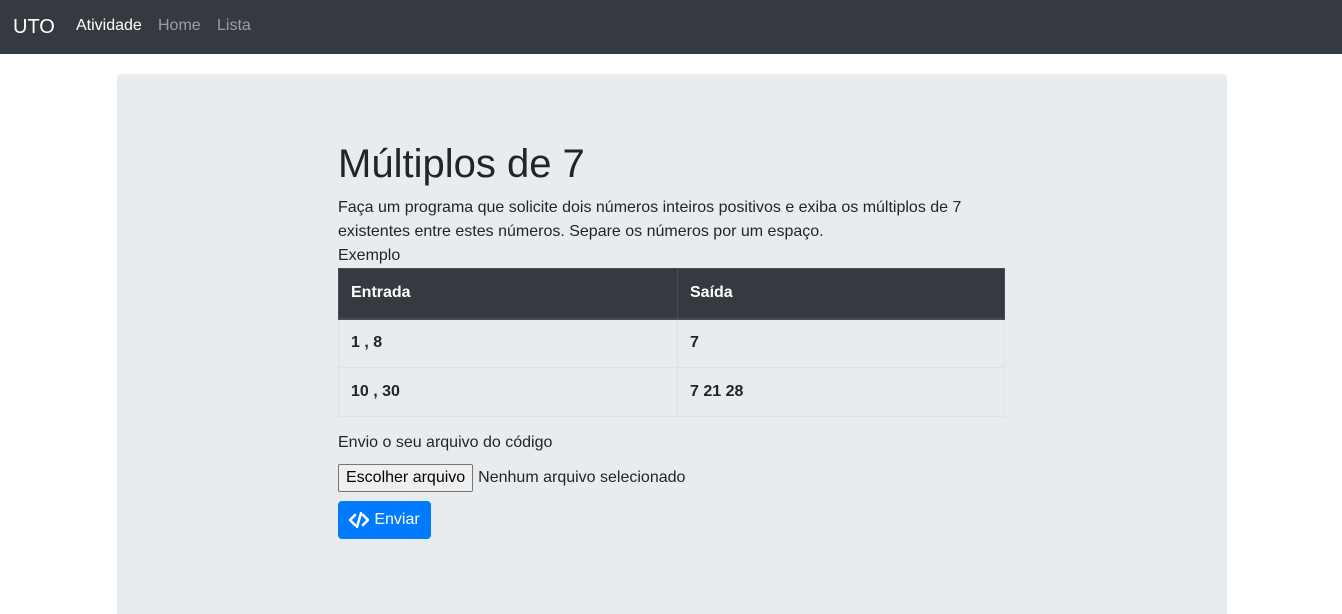 Image resolution: width=1342 pixels, height=614 pixels. Describe the element at coordinates (508, 343) in the screenshot. I see `table-cell-input: 1 , 8` at that location.